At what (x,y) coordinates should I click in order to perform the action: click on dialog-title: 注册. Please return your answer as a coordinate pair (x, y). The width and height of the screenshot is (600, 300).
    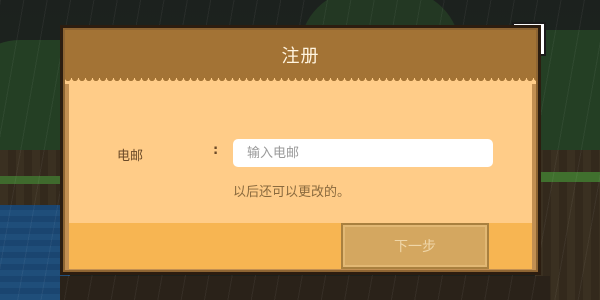
    Looking at the image, I should click on (300, 56).